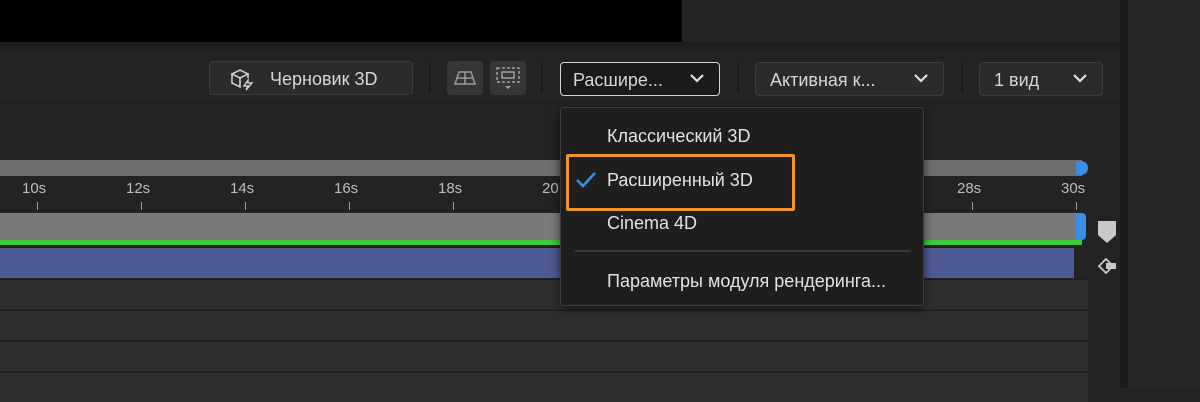  Describe the element at coordinates (1104, 300) in the screenshot. I see `timeline-side-controls` at that location.